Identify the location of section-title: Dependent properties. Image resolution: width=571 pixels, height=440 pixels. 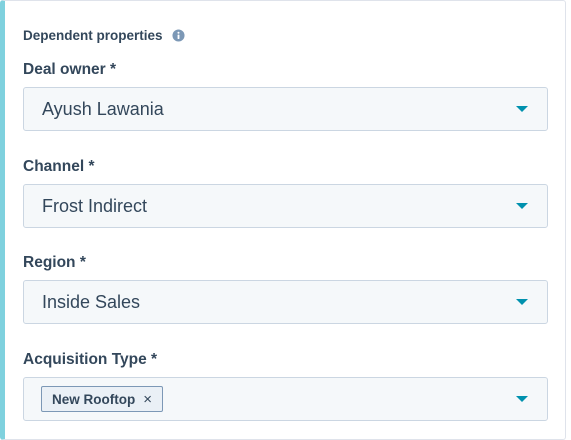
(93, 35).